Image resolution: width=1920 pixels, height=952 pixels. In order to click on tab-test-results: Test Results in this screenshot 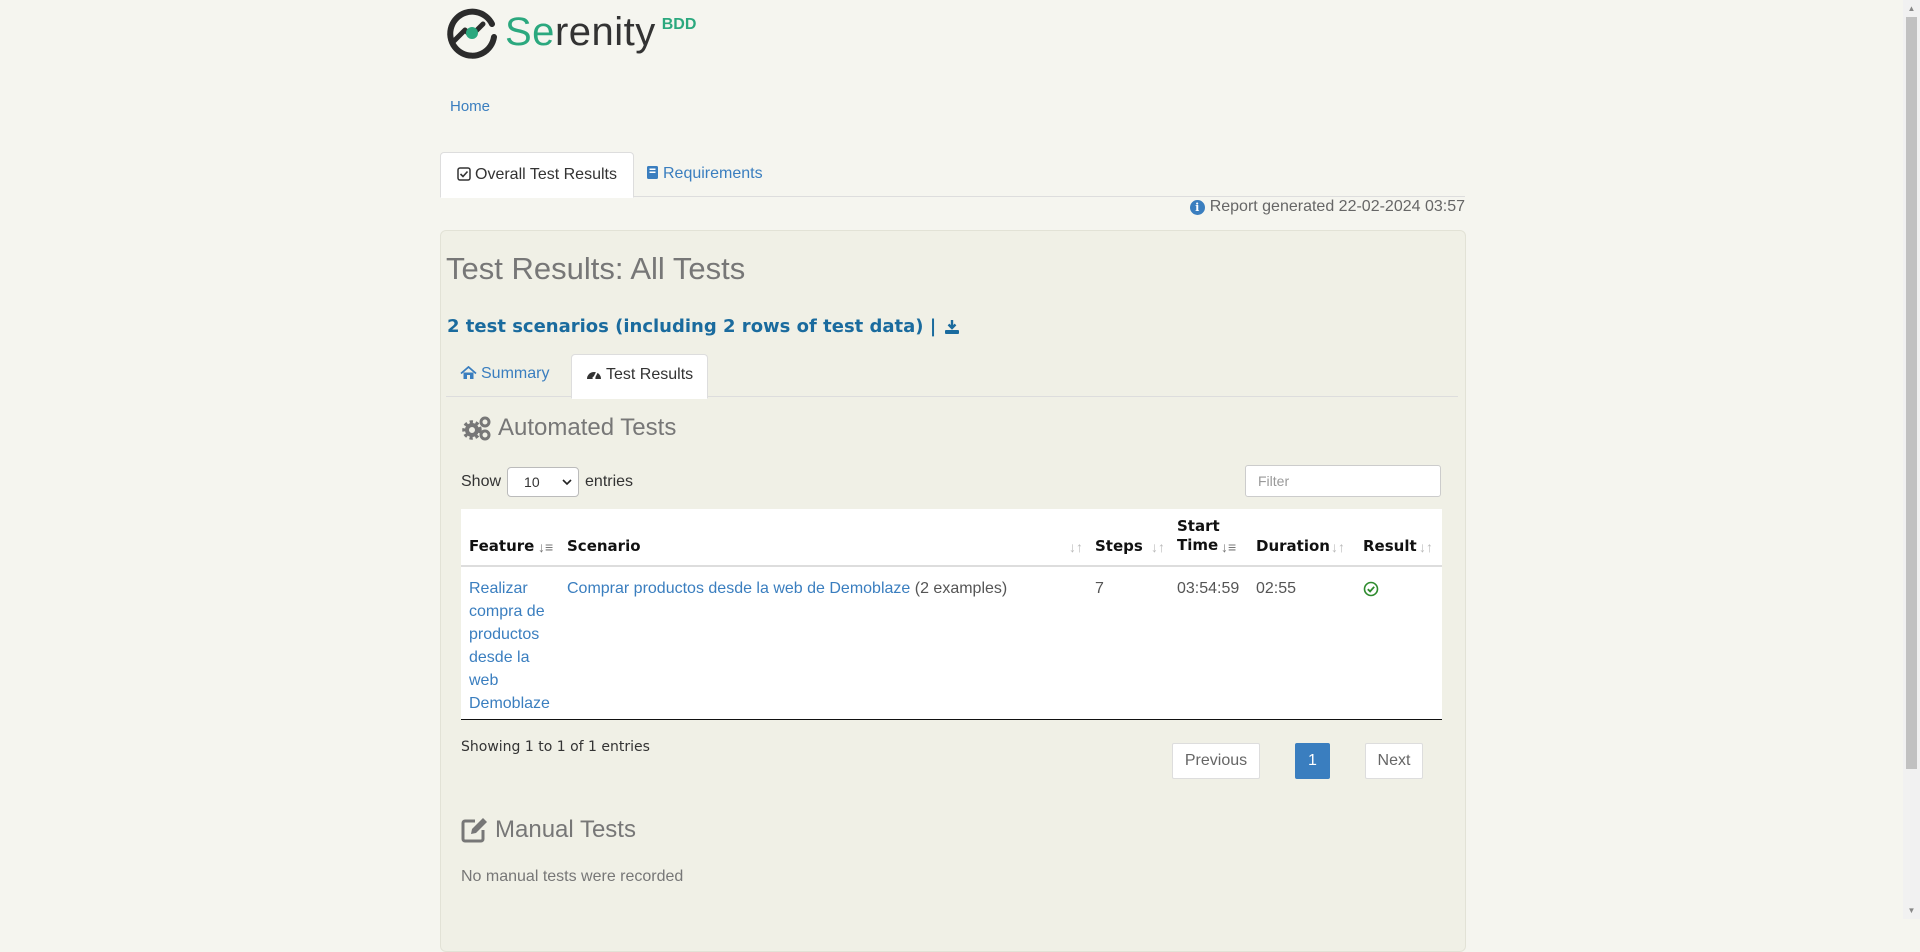, I will do `click(640, 376)`.